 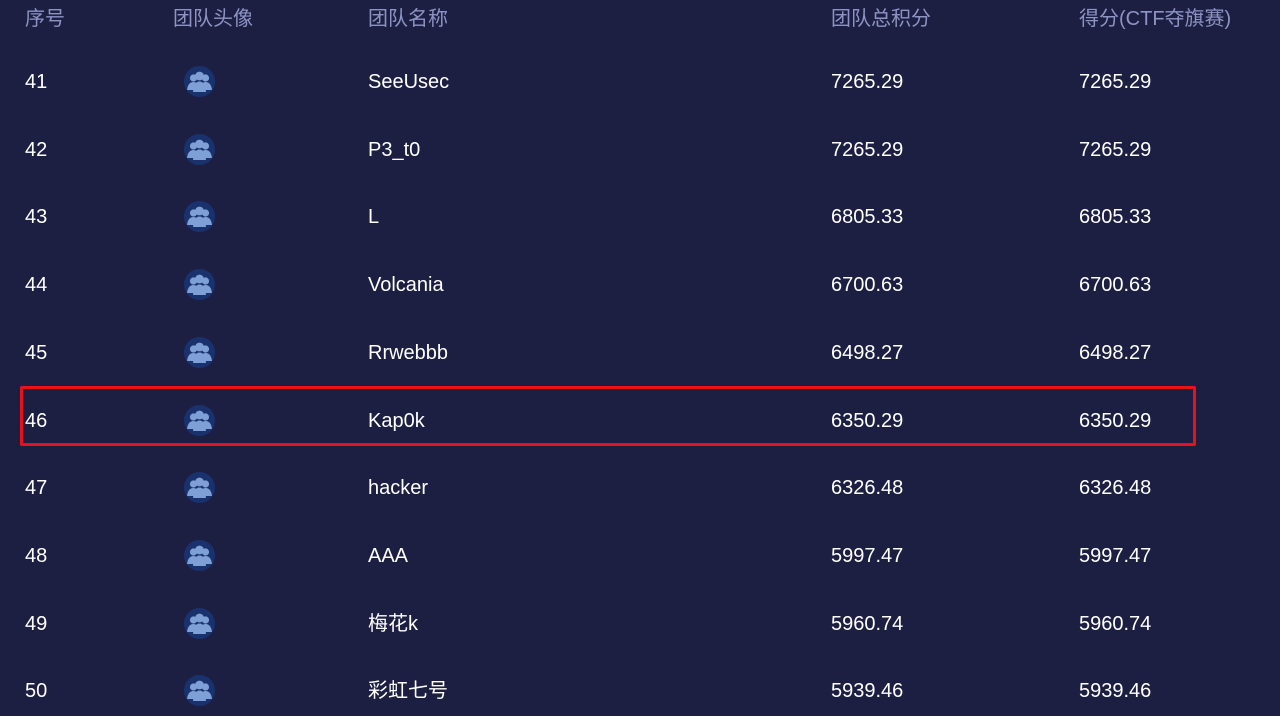 What do you see at coordinates (408, 353) in the screenshot?
I see `team-name-cell: Rrwebbb` at bounding box center [408, 353].